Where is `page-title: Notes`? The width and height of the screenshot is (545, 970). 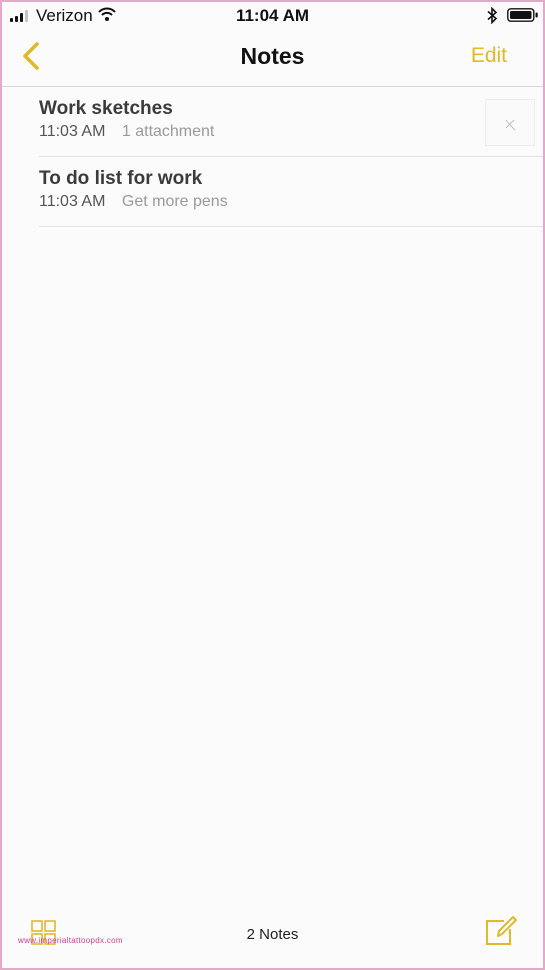
page-title: Notes is located at coordinates (272, 56).